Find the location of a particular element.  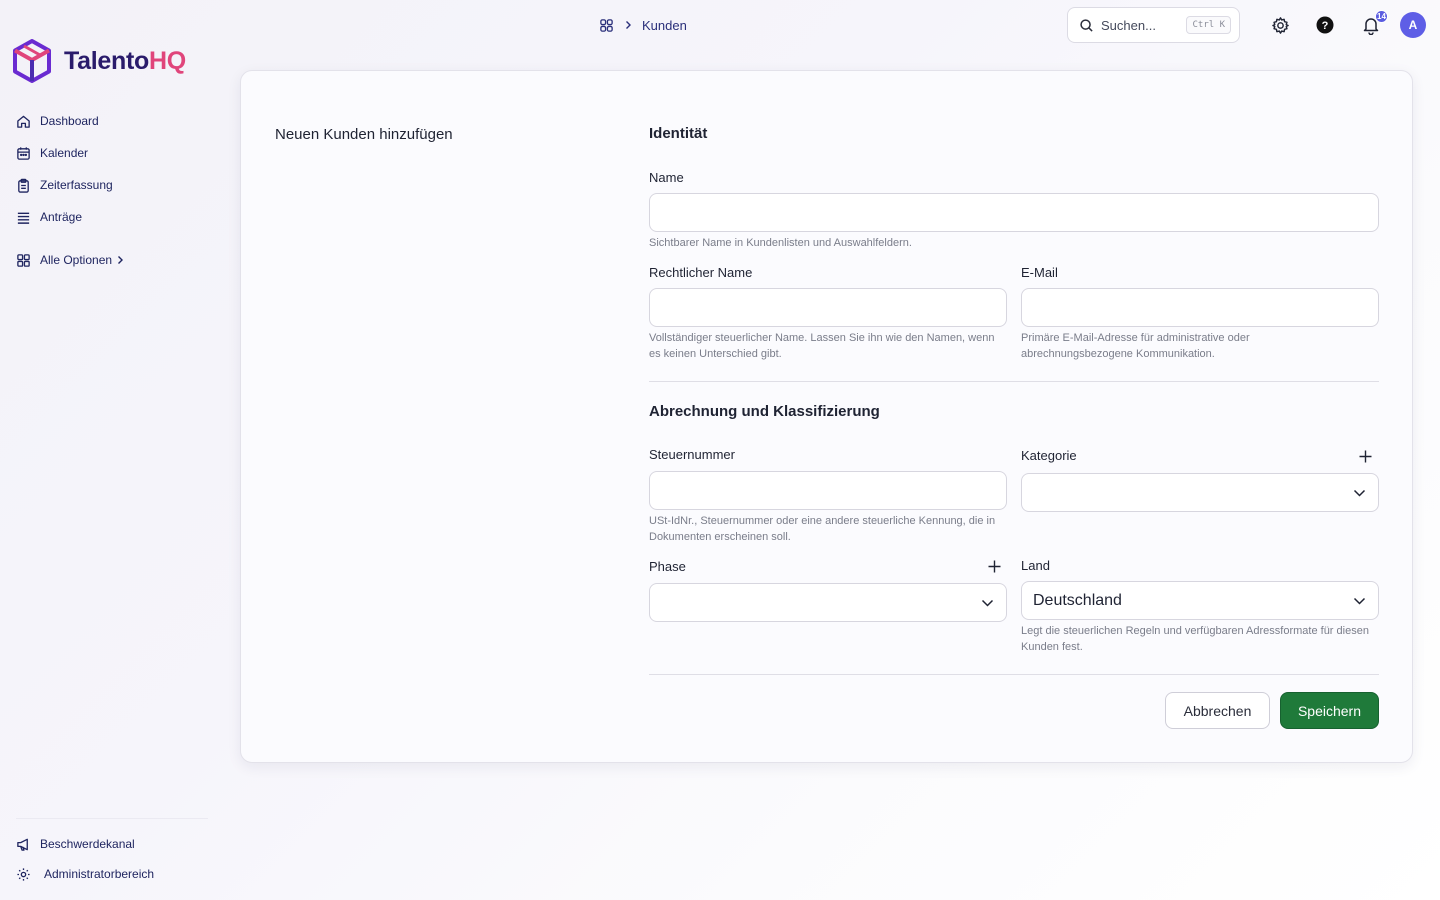

help-button: ? is located at coordinates (1325, 25).